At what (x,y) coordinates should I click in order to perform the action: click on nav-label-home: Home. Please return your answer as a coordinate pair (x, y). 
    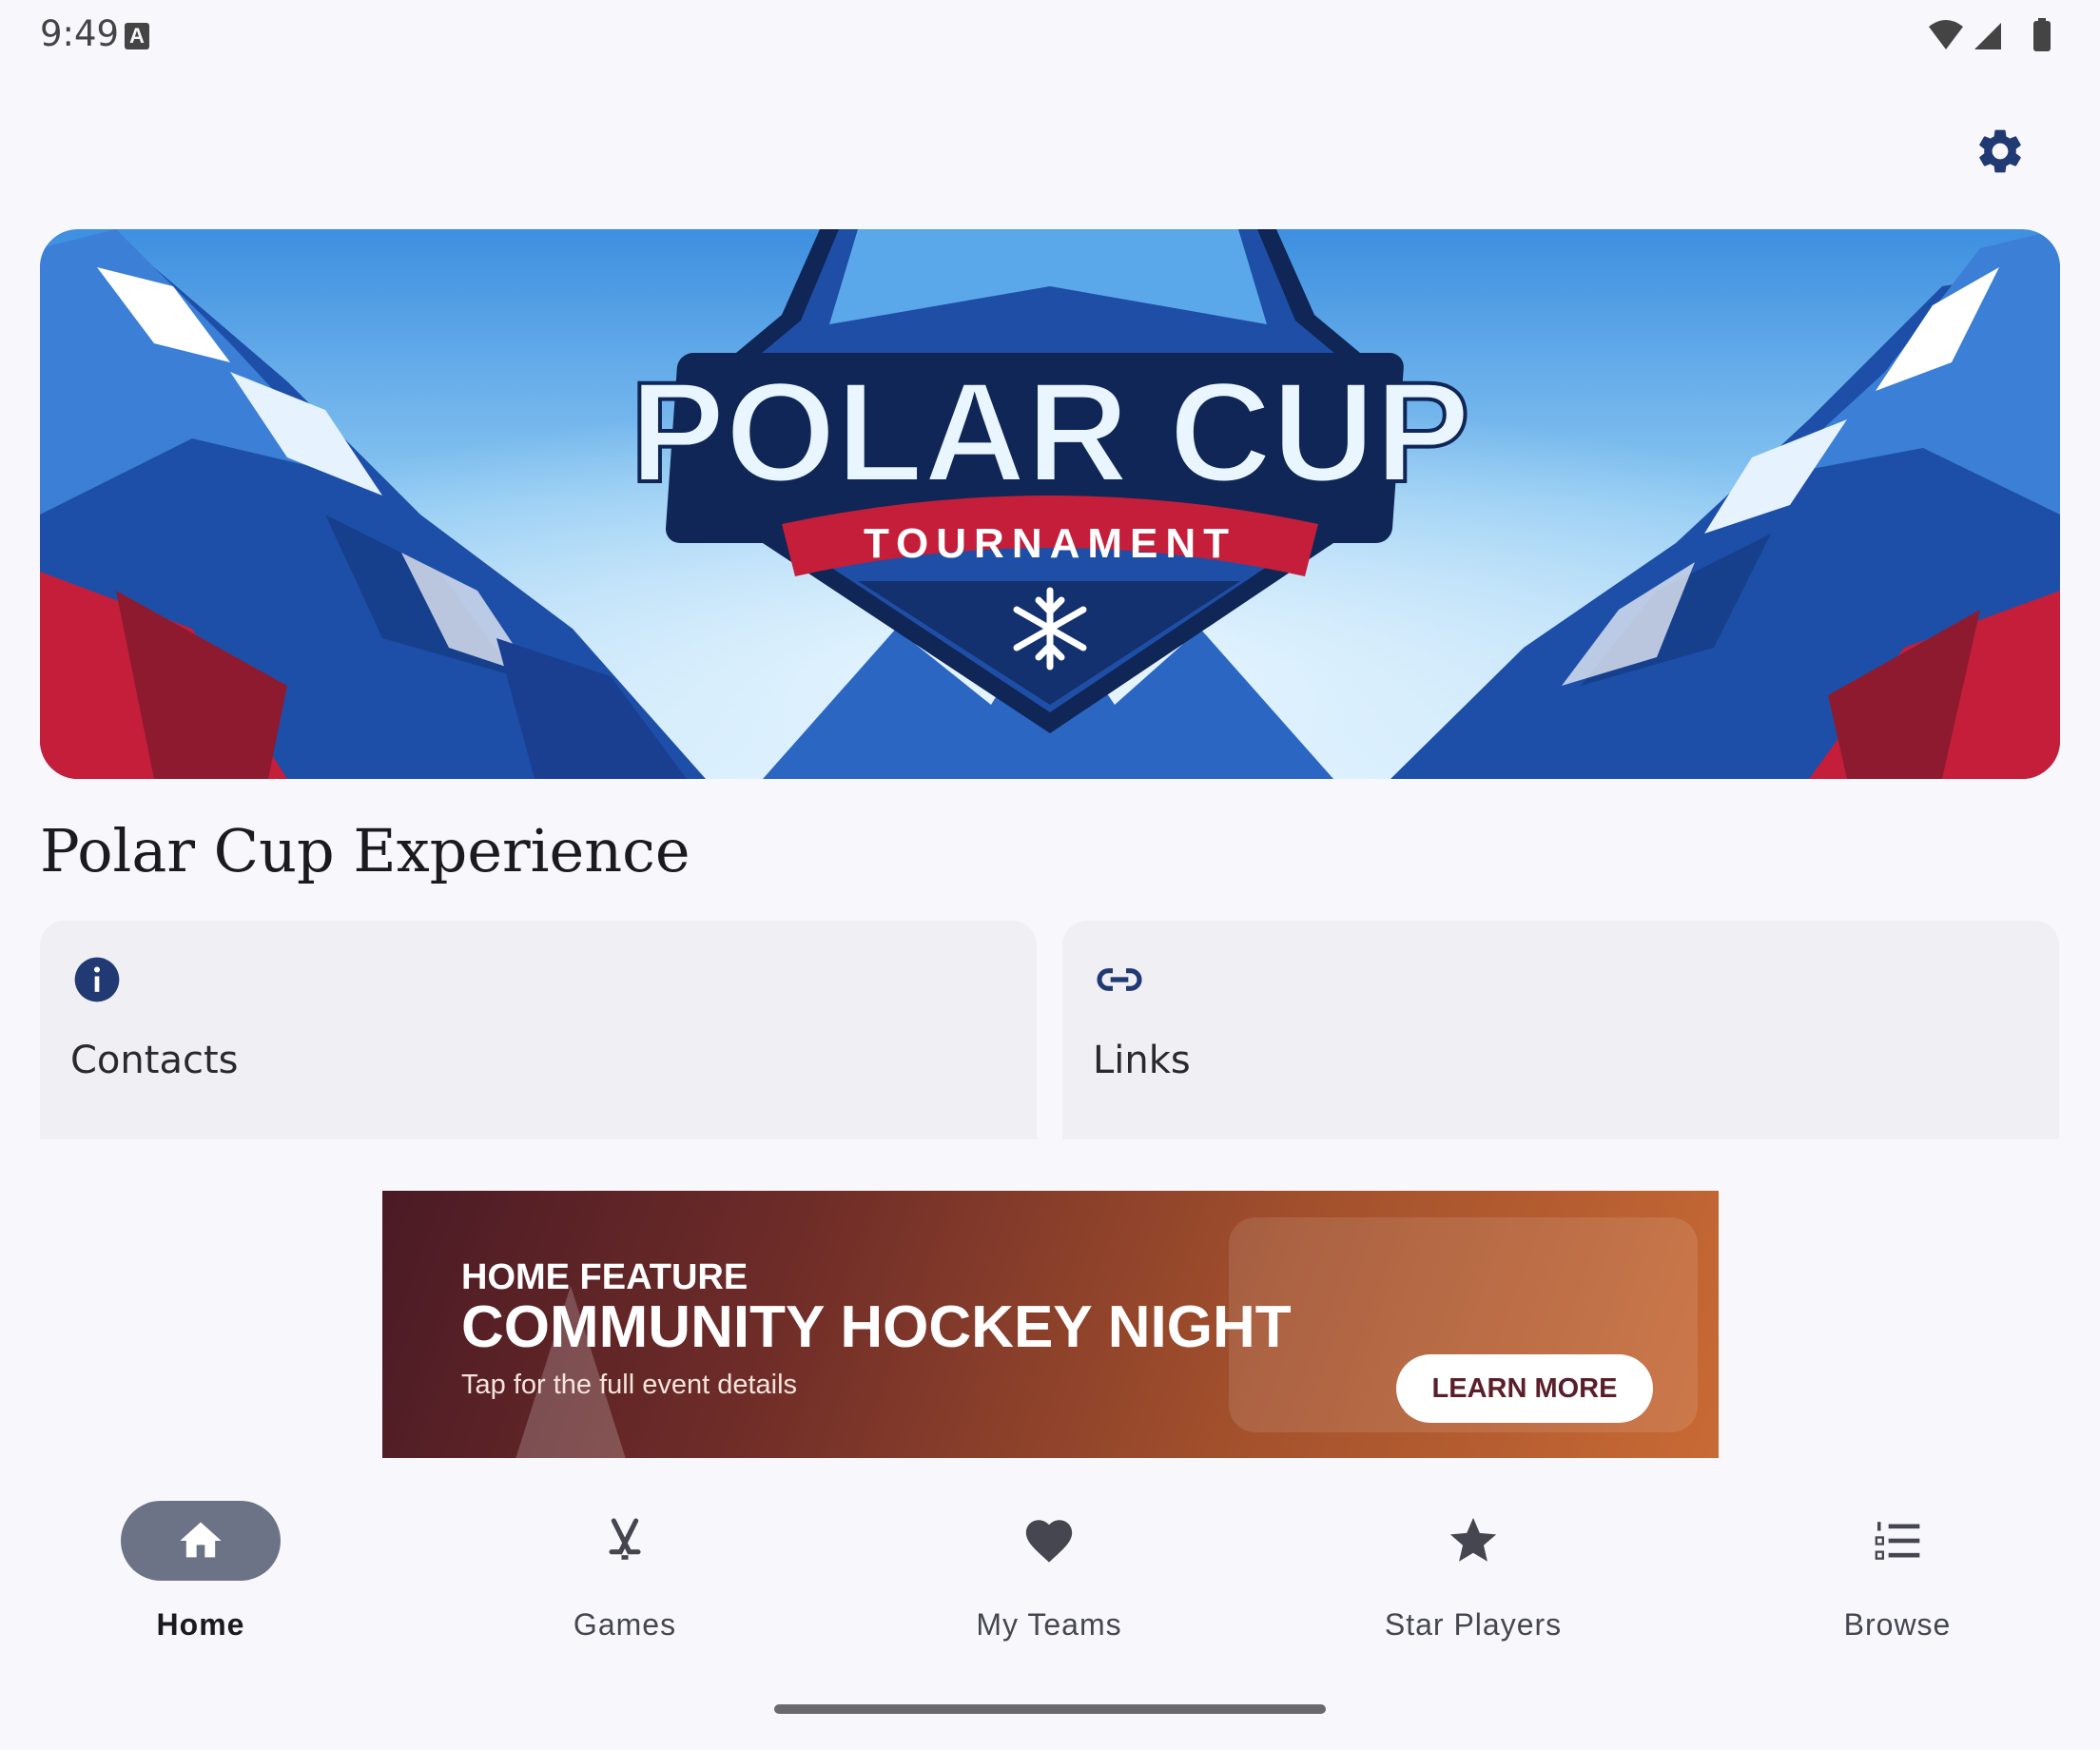
    Looking at the image, I should click on (200, 1624).